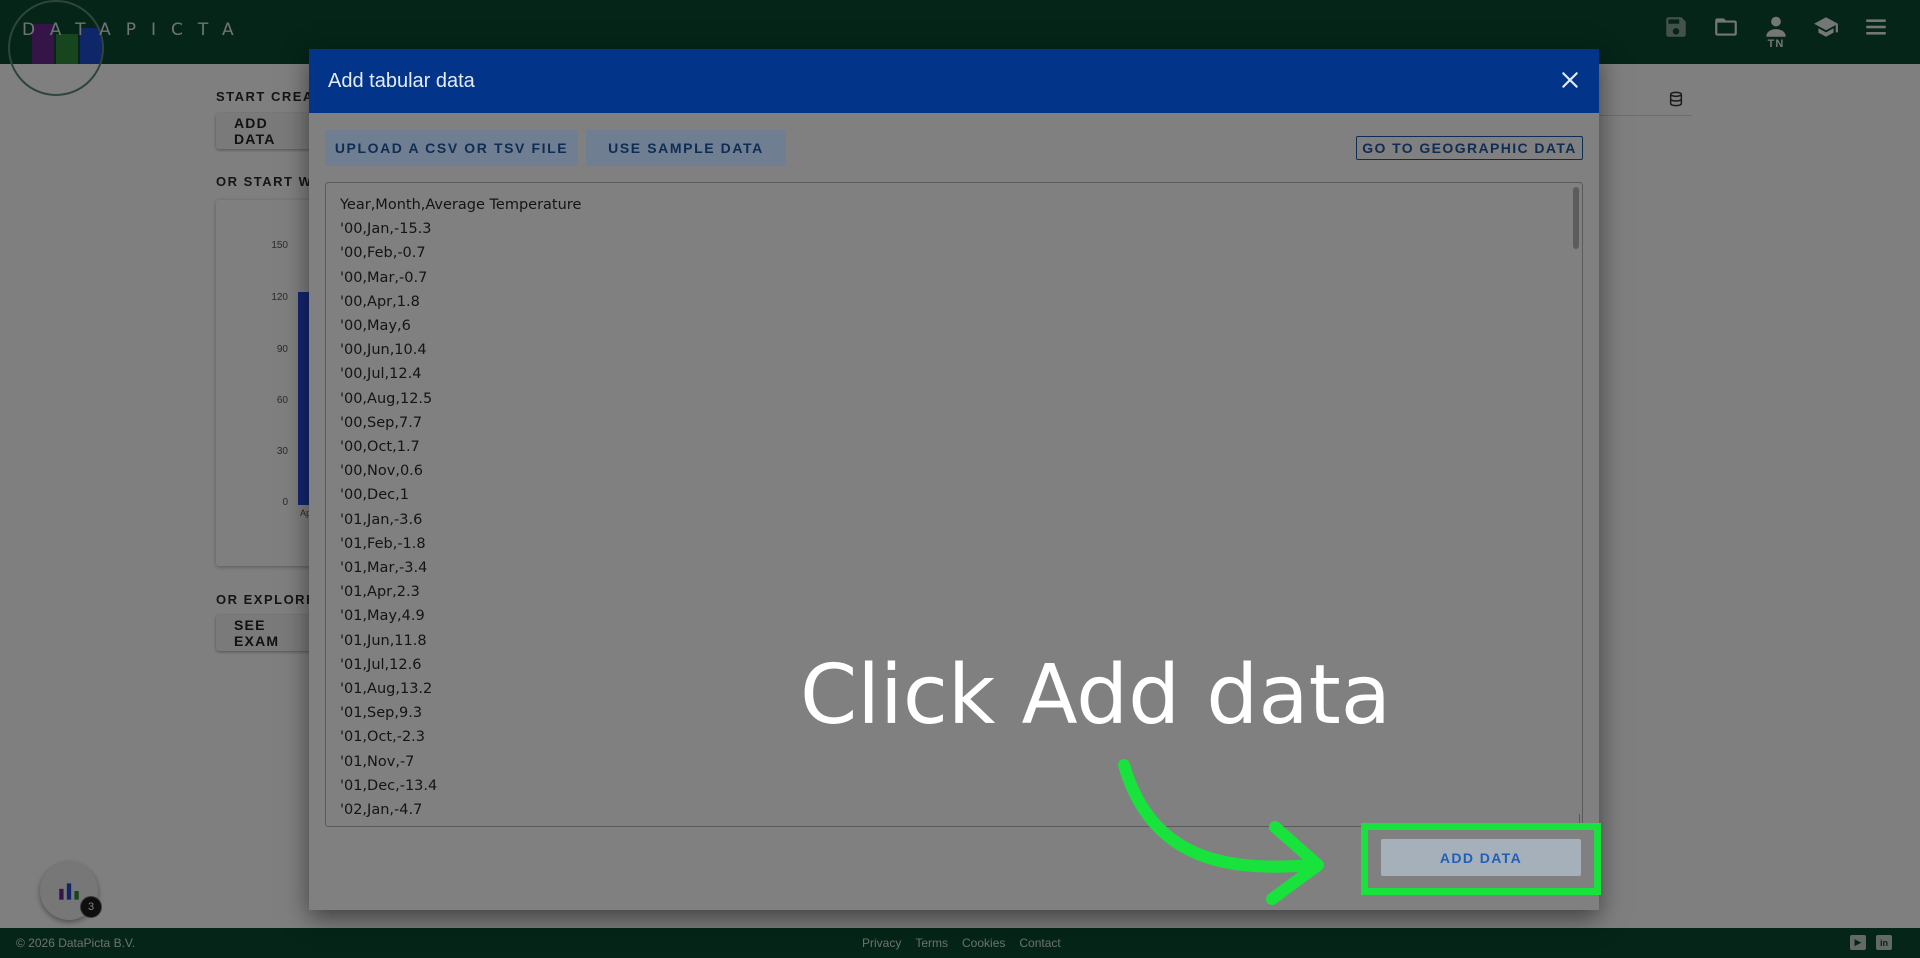 Image resolution: width=1920 pixels, height=958 pixels. I want to click on textarea-line: '00,Jun,10.4, so click(383, 350).